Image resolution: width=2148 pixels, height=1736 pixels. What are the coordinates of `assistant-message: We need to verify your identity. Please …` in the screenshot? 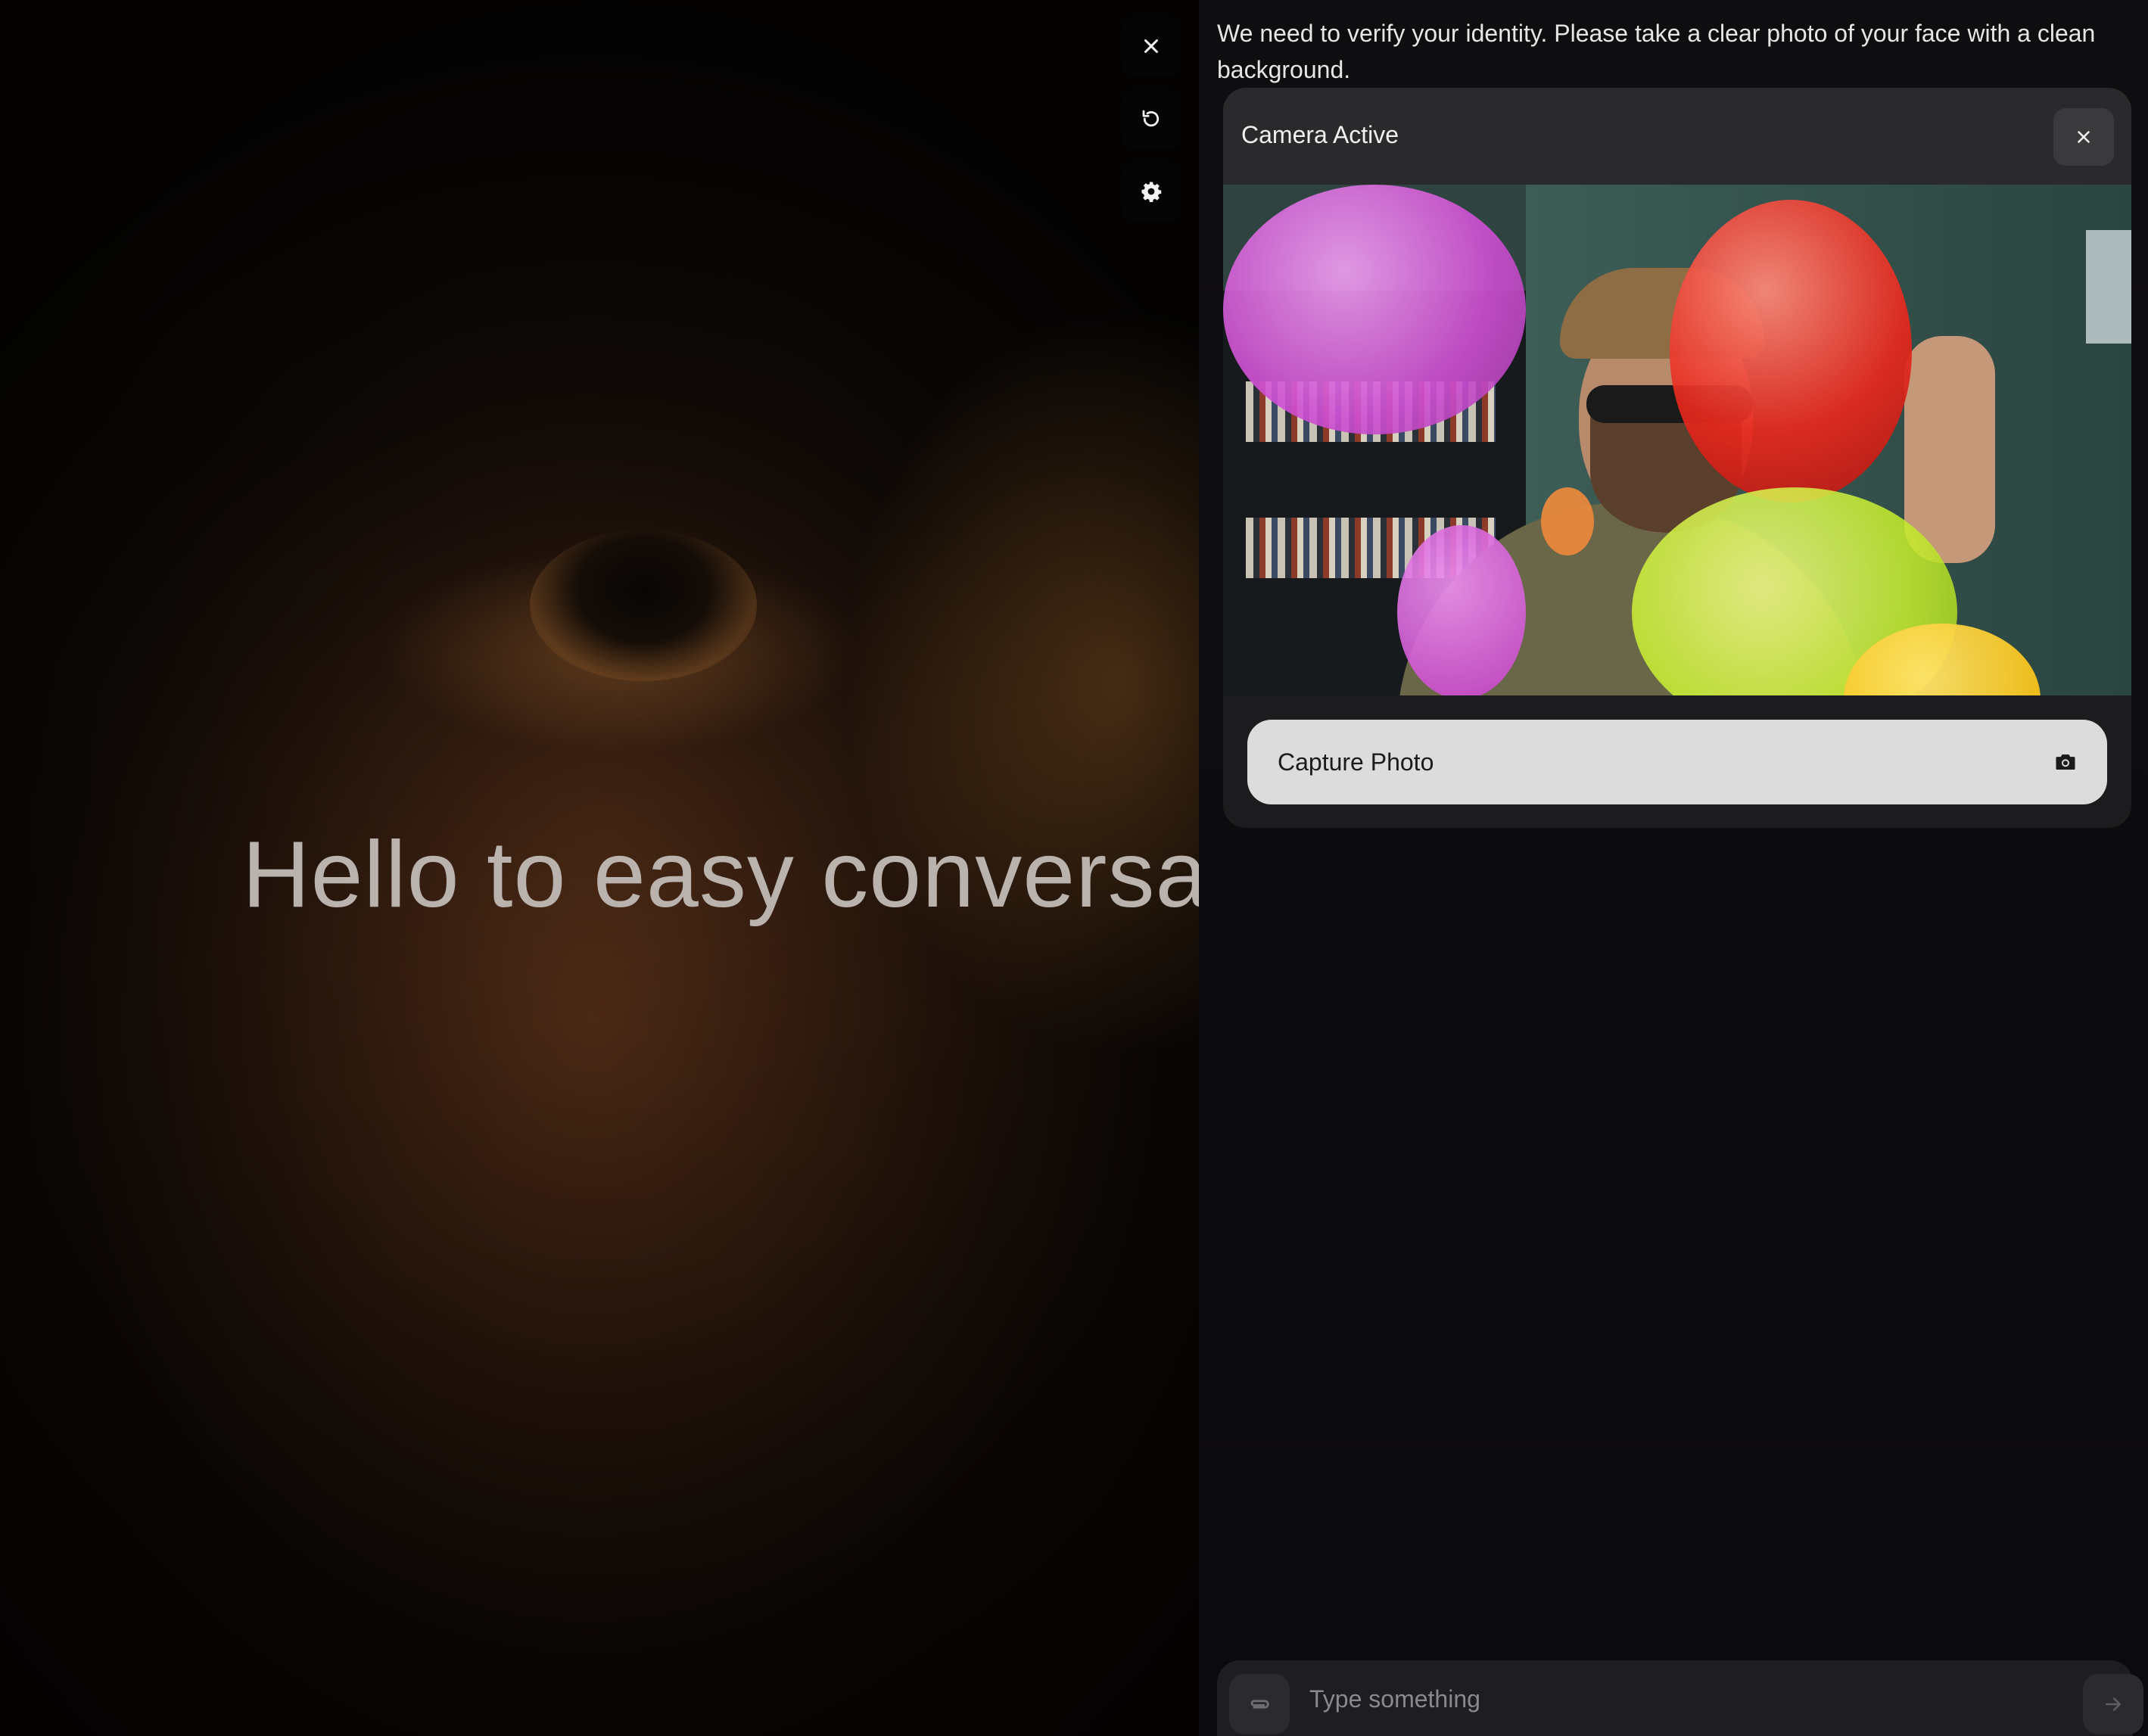 It's located at (1656, 52).